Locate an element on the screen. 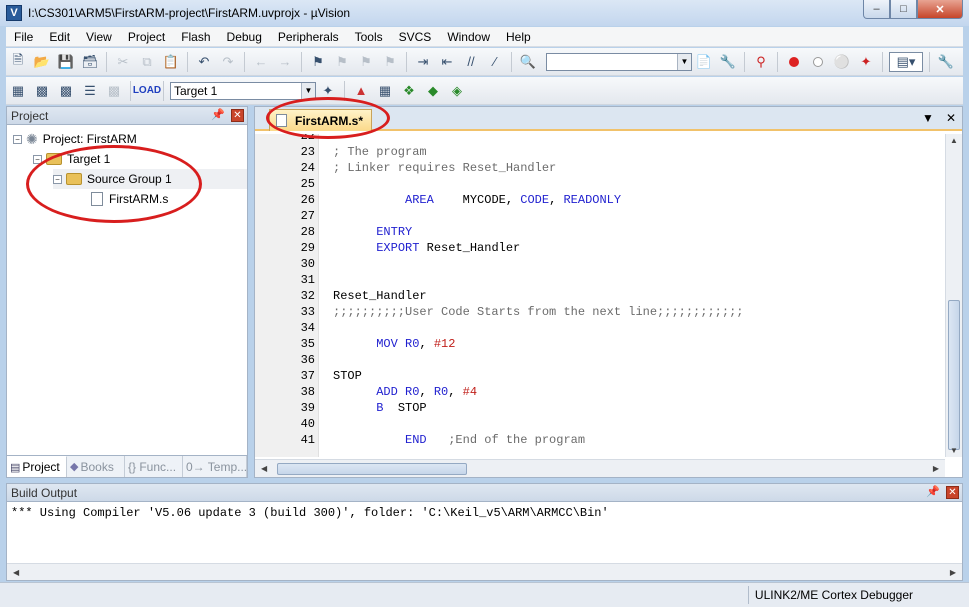  uncomment-icon: ∕ is located at coordinates (495, 62).